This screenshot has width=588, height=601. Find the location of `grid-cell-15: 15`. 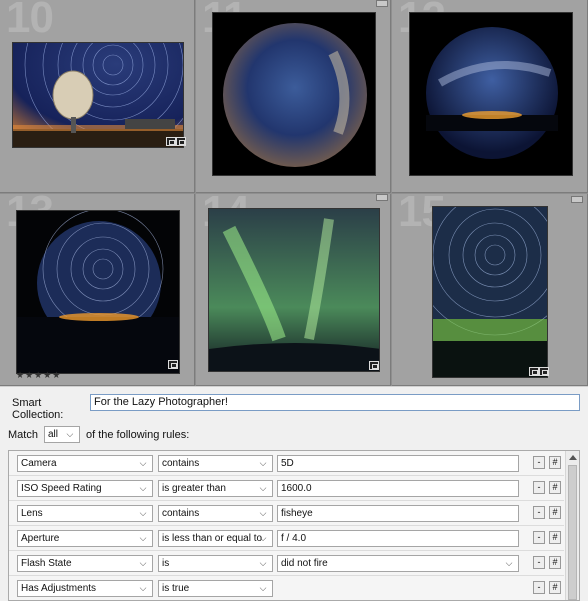

grid-cell-15: 15 is located at coordinates (490, 290).